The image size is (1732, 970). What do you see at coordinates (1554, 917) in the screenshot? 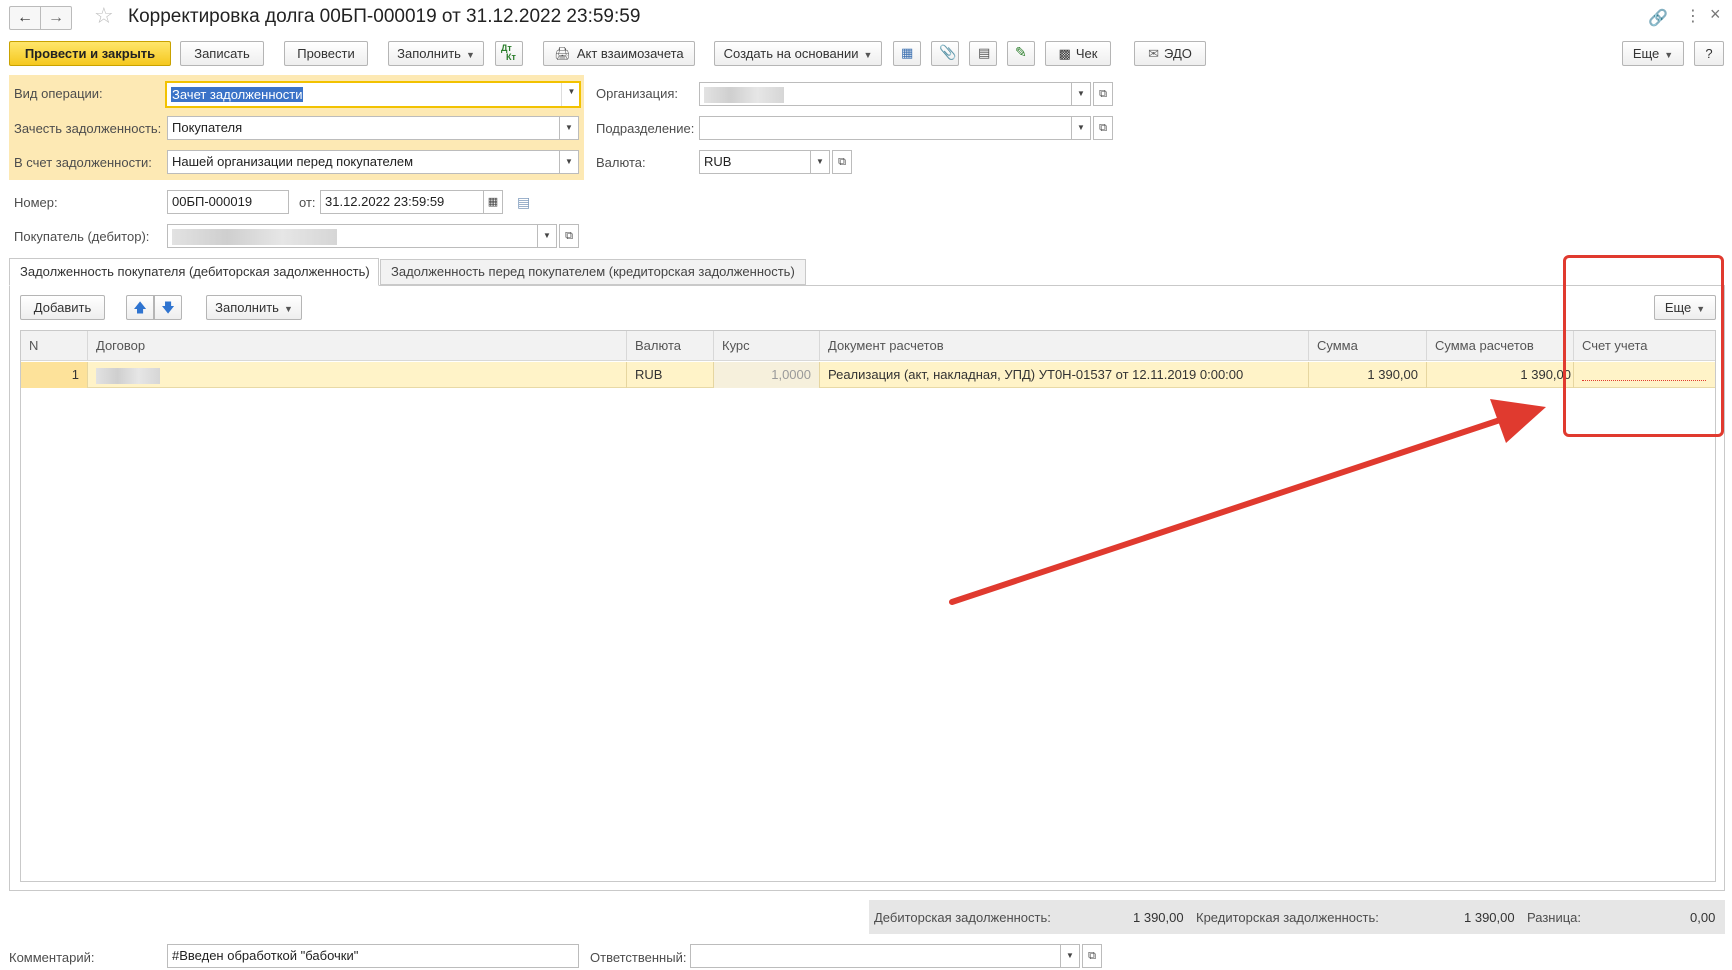
I see `diff-label: Разница:` at bounding box center [1554, 917].